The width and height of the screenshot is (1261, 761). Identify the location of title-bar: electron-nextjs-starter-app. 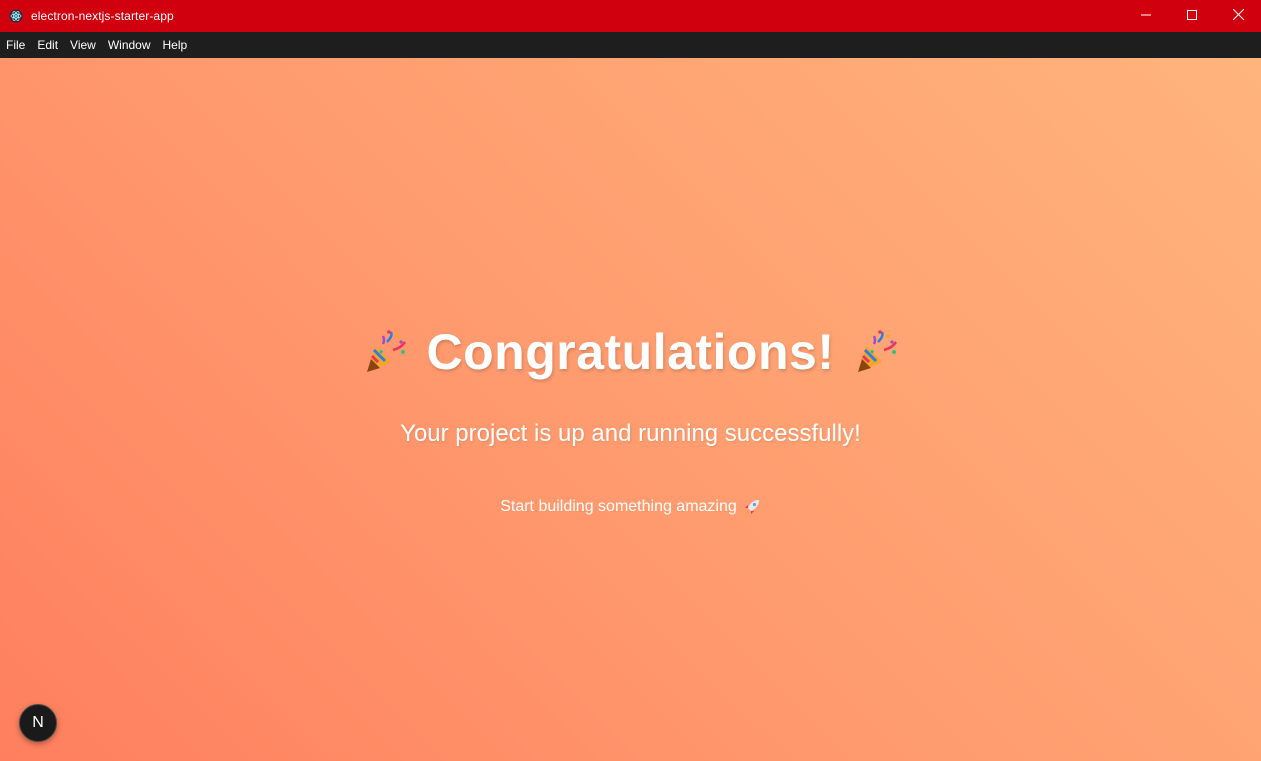
(630, 16).